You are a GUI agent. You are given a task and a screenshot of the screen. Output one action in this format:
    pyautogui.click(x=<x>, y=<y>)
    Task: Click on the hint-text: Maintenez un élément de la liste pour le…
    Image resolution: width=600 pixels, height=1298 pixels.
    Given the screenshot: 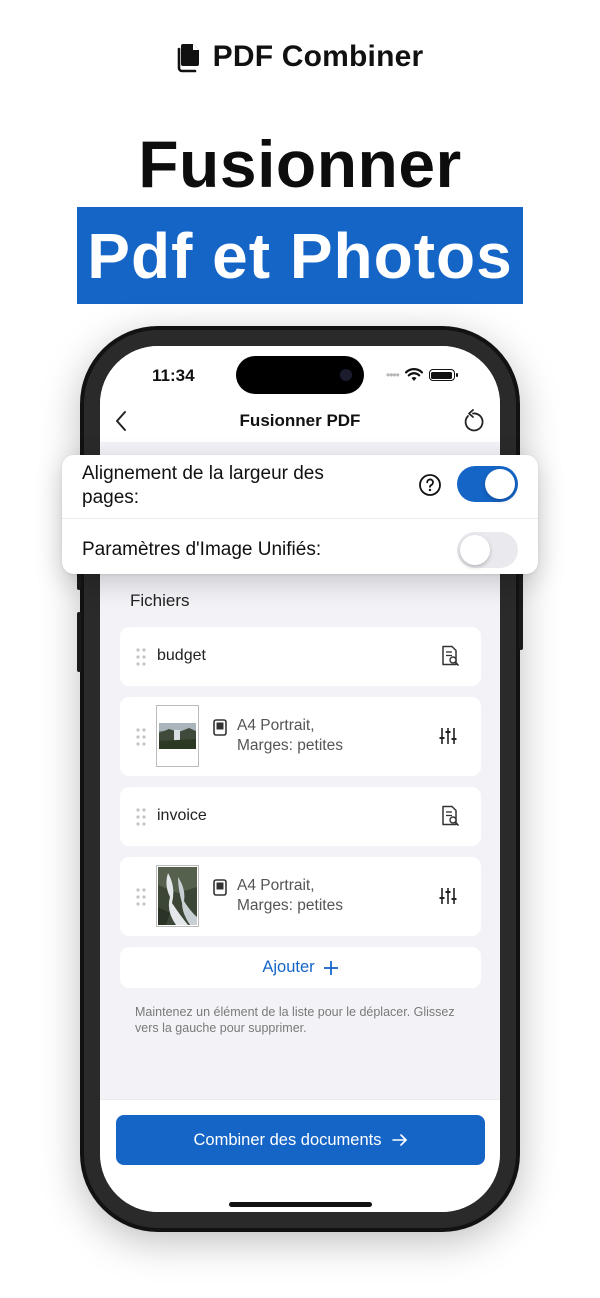 What is the action you would take?
    pyautogui.click(x=295, y=1020)
    